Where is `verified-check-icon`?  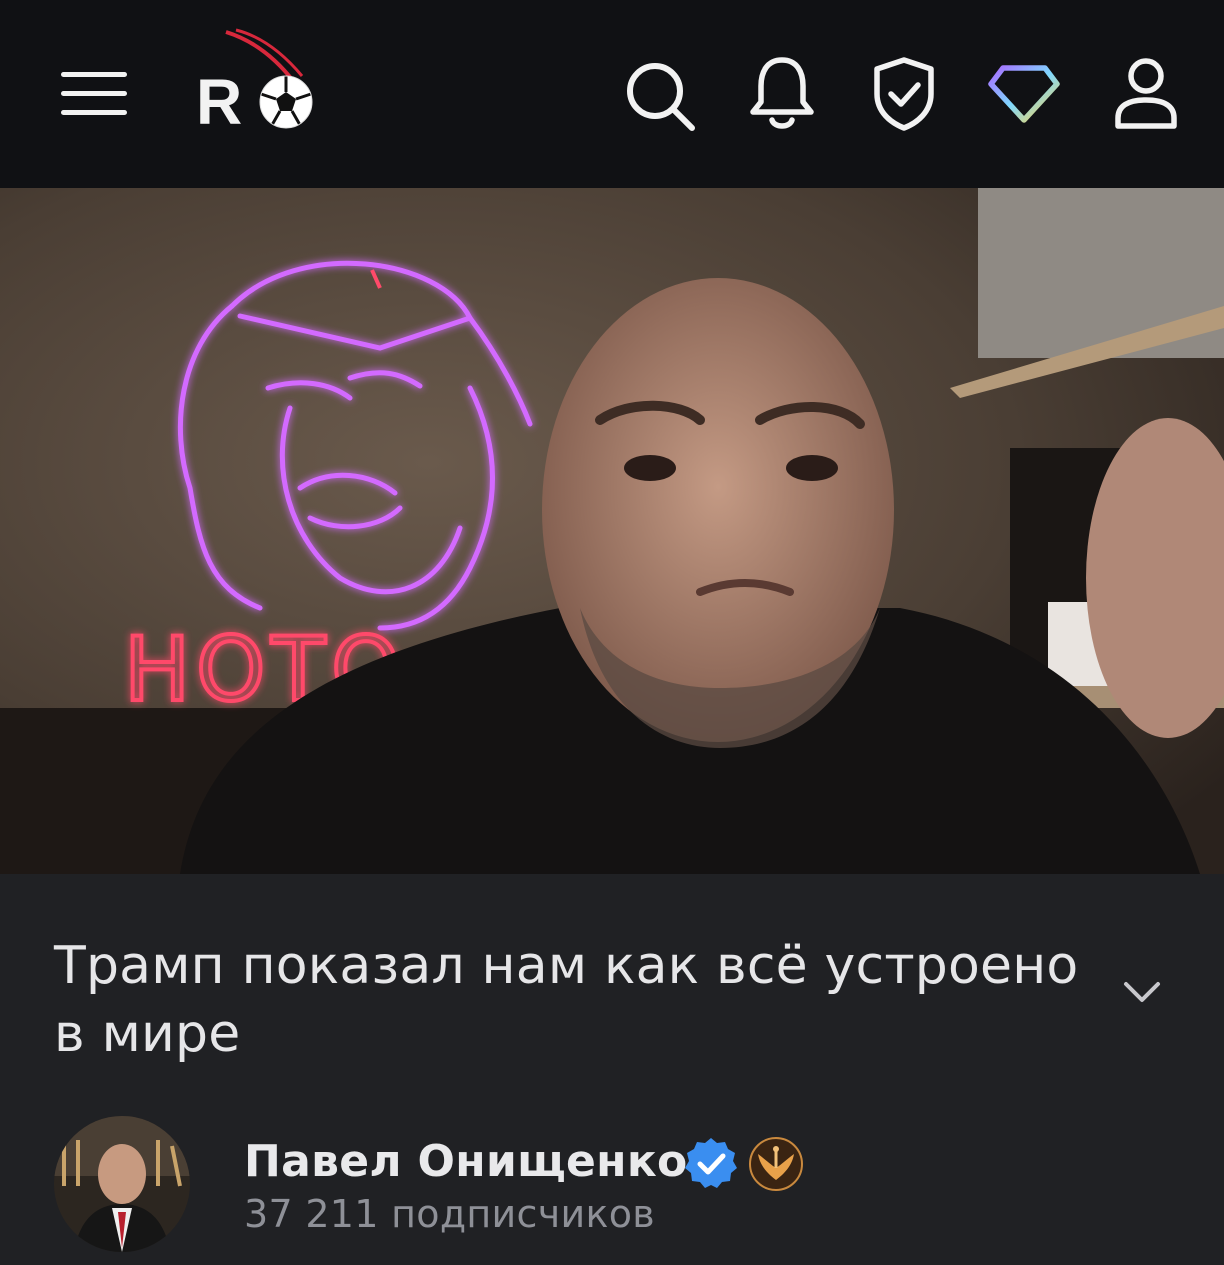 verified-check-icon is located at coordinates (711, 1163).